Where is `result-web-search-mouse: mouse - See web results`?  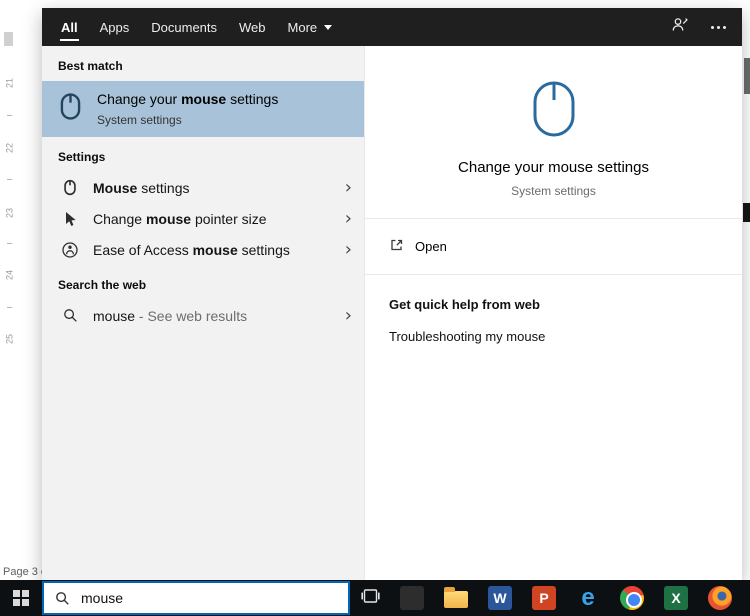
result-web-search-mouse: mouse - See web results is located at coordinates (203, 315).